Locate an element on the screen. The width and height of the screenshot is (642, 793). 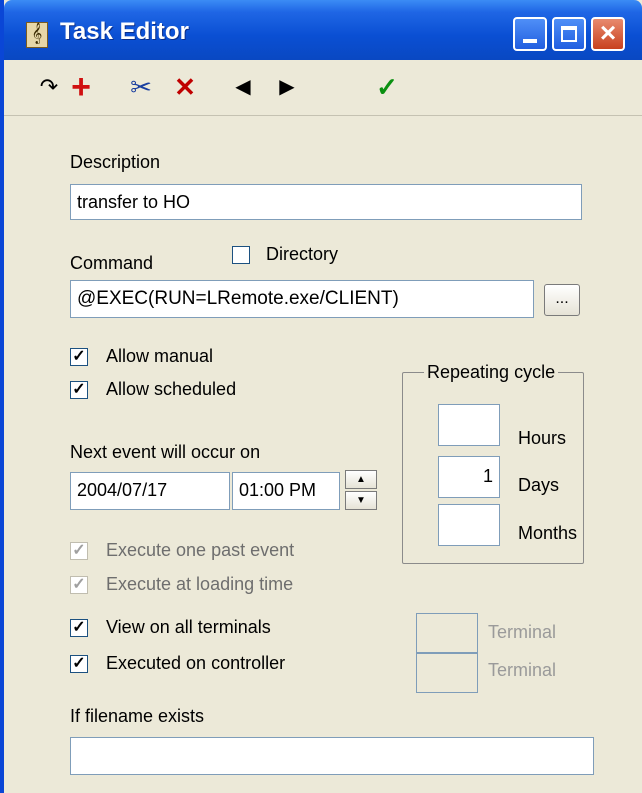
toolbar: ↷ + ✂ ✕ ◀ ▶ ✓ is located at coordinates (323, 88).